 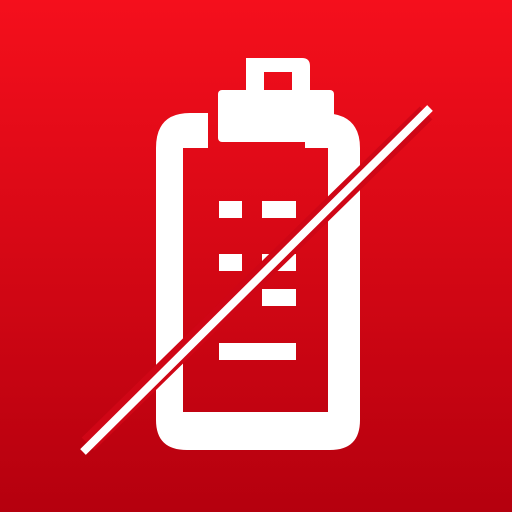 I want to click on clipboard-clip, so click(x=276, y=116).